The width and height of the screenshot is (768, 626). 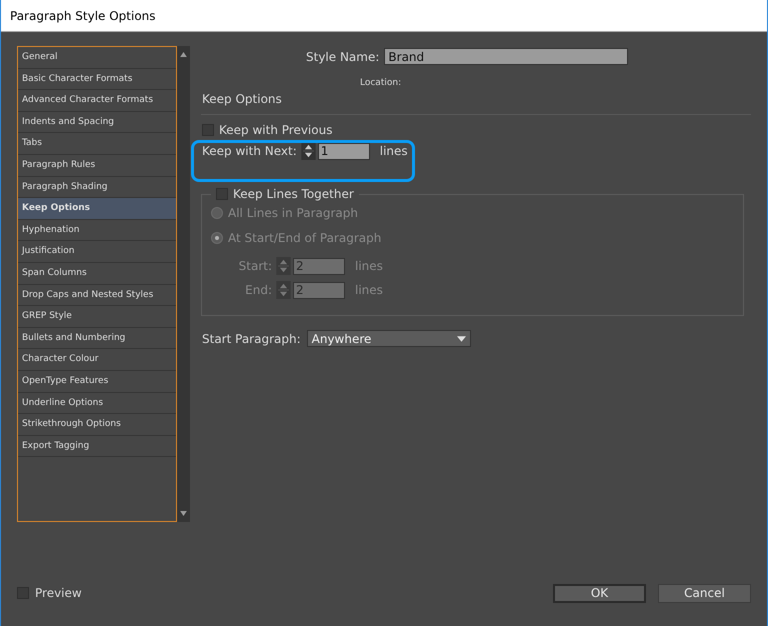 What do you see at coordinates (58, 593) in the screenshot?
I see `preview-label: Preview` at bounding box center [58, 593].